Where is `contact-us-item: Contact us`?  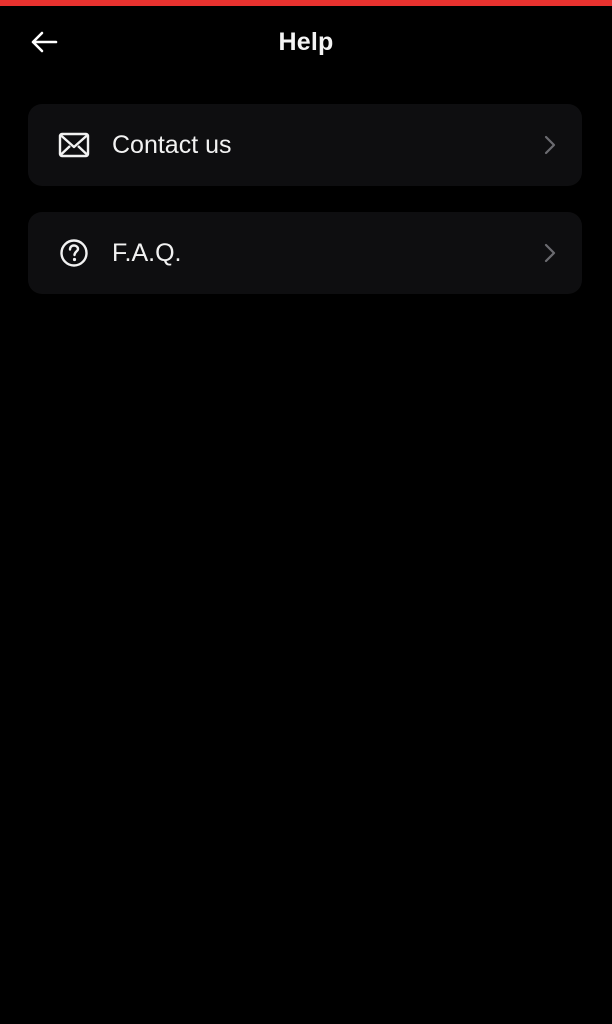 contact-us-item: Contact us is located at coordinates (305, 145).